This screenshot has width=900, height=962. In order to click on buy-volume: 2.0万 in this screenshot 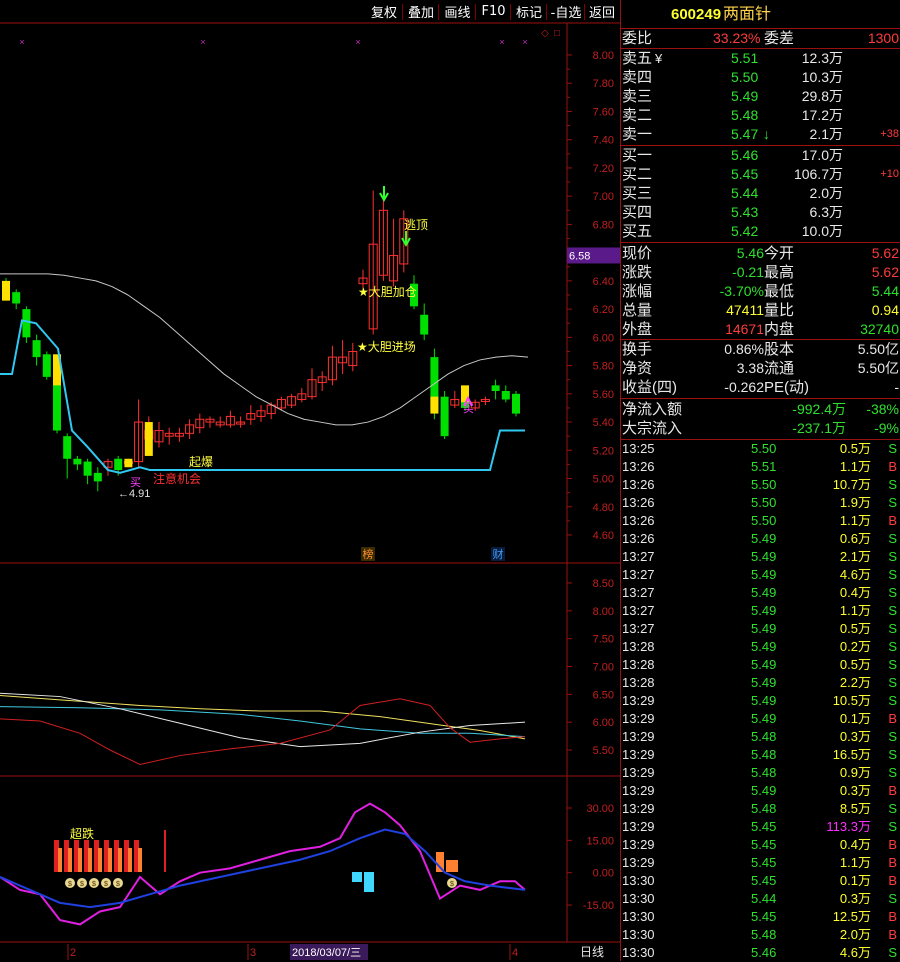, I will do `click(826, 193)`.